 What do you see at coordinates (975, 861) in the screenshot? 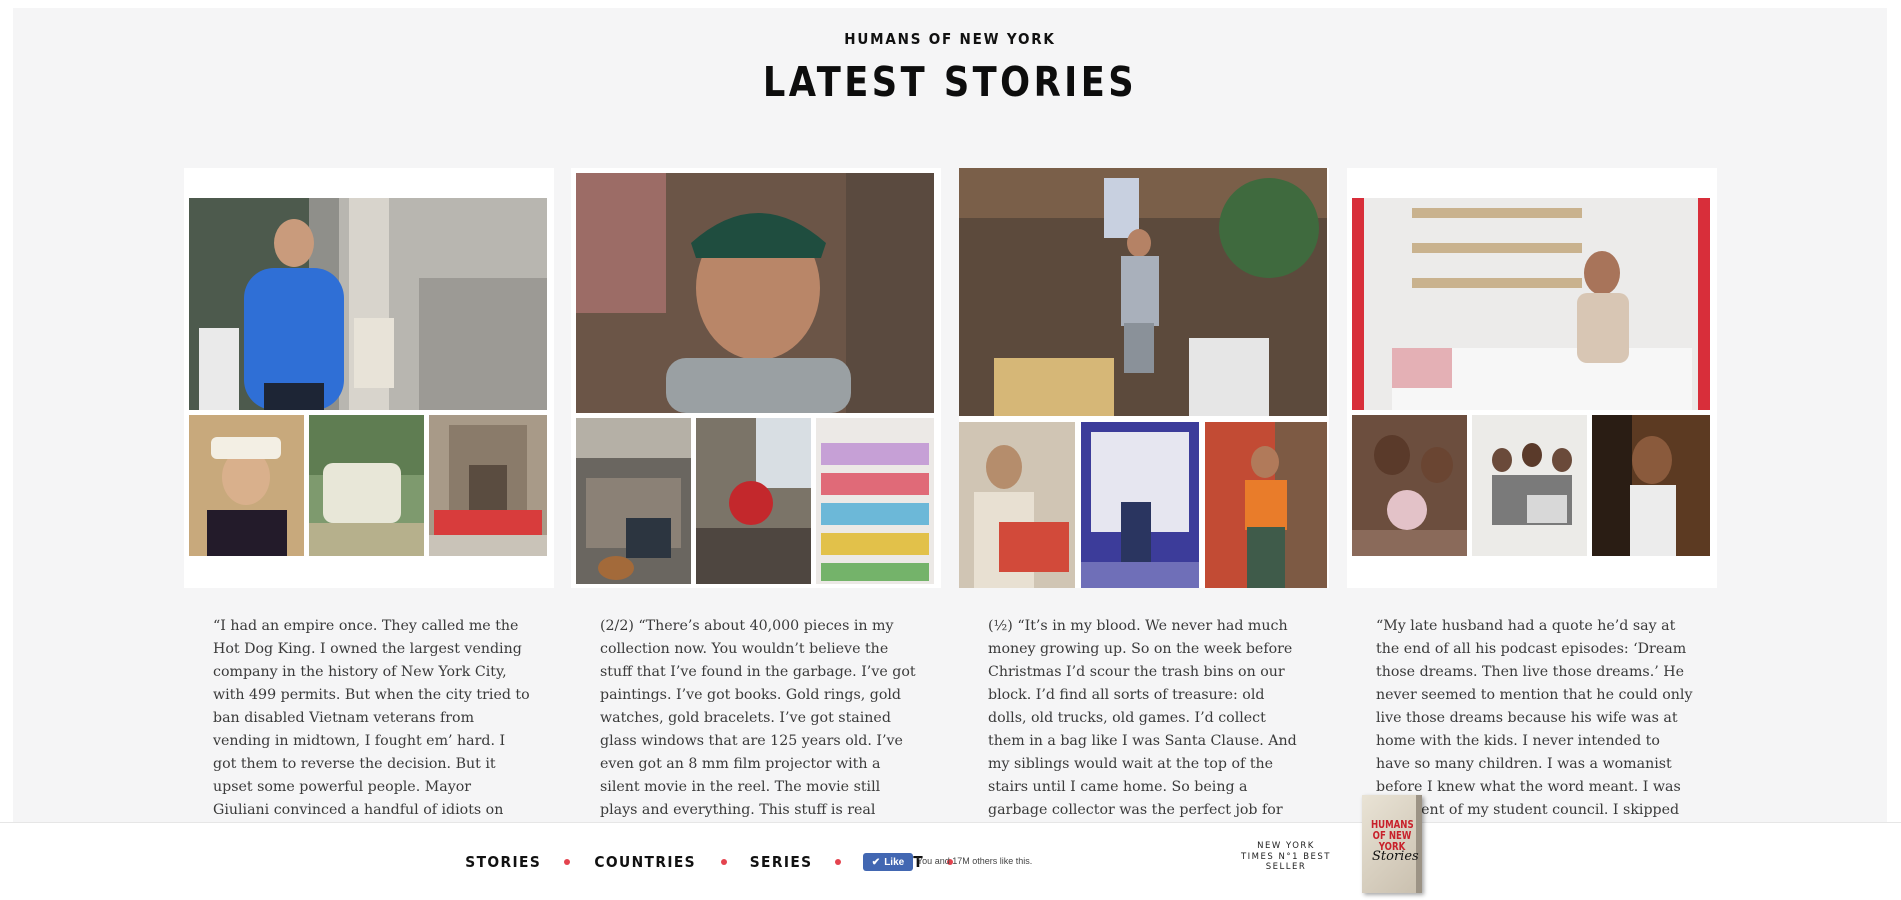
I see `like-count-text: You and 17M others like this.` at bounding box center [975, 861].